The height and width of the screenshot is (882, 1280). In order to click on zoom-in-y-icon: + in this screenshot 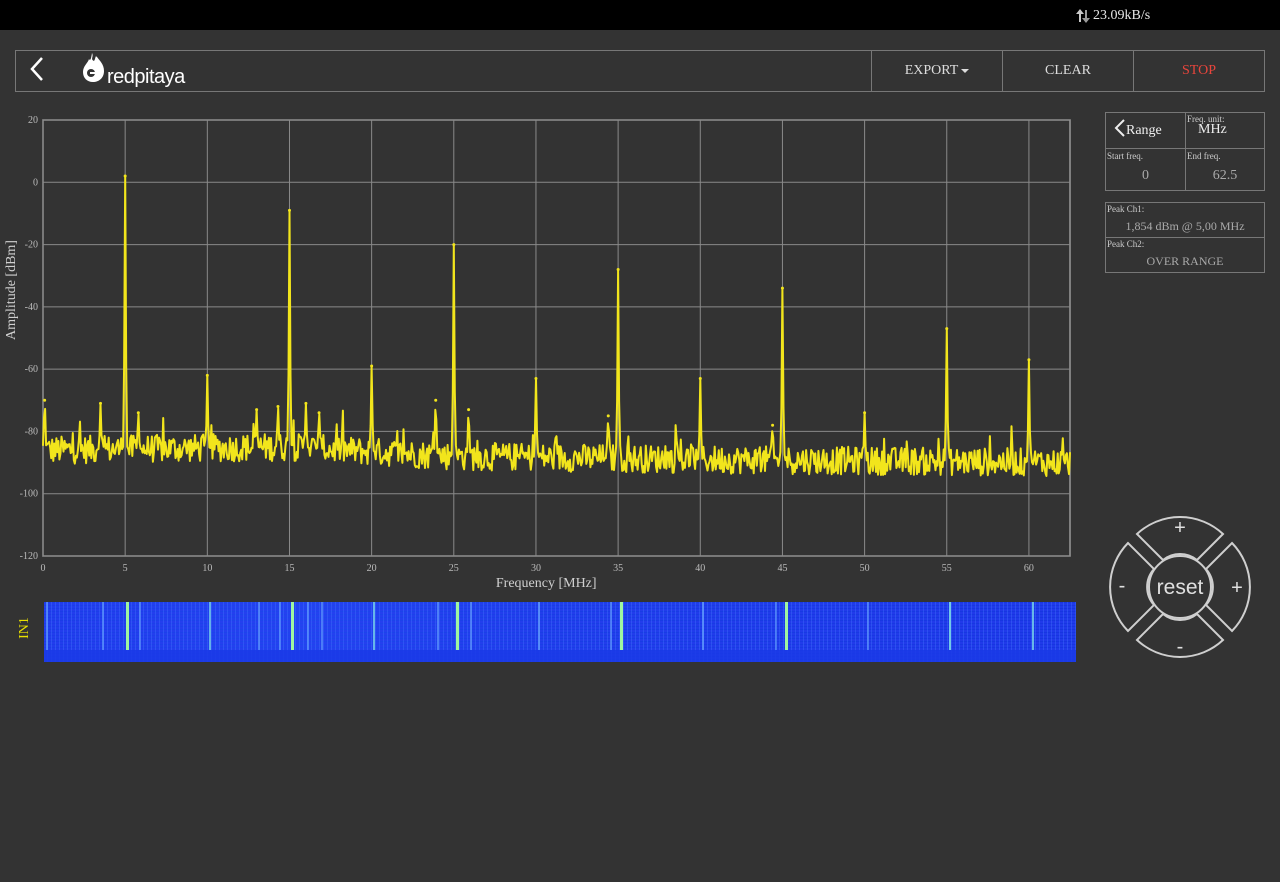, I will do `click(1180, 528)`.